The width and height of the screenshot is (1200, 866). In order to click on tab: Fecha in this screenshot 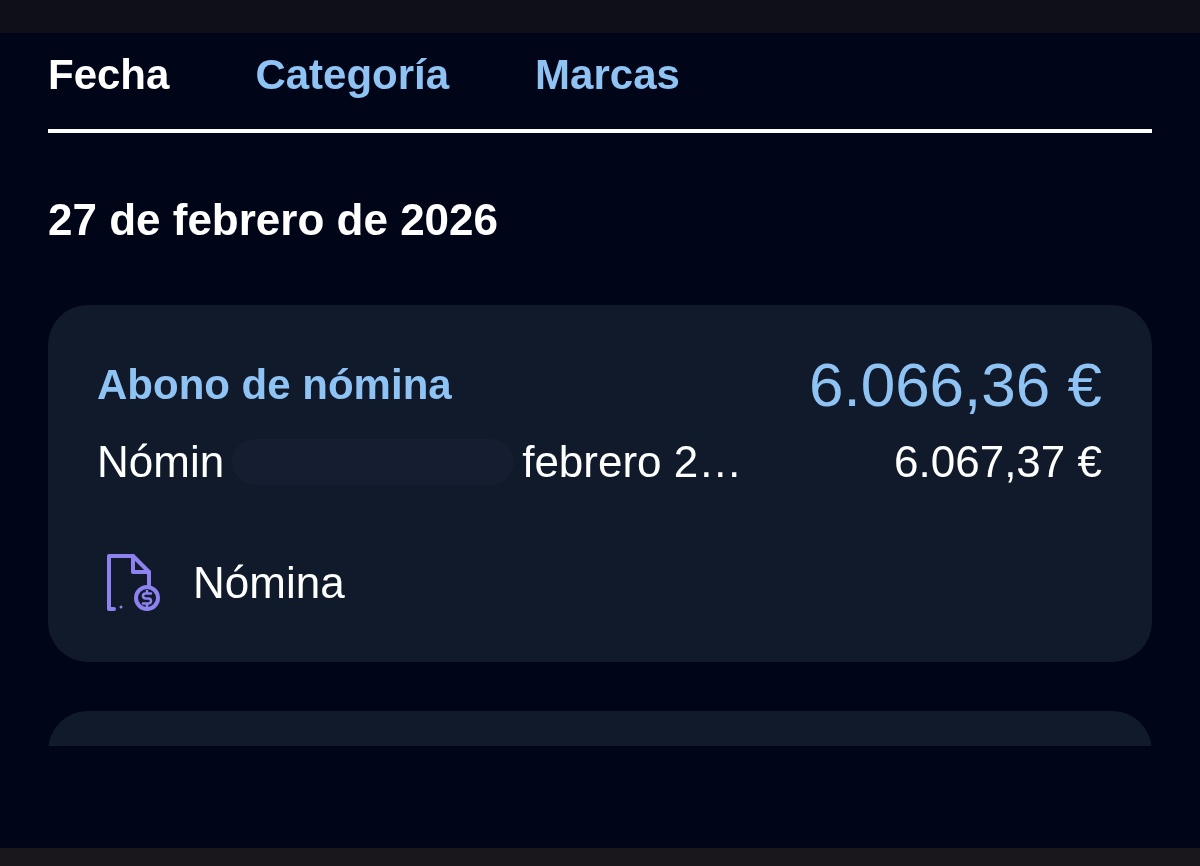, I will do `click(109, 75)`.